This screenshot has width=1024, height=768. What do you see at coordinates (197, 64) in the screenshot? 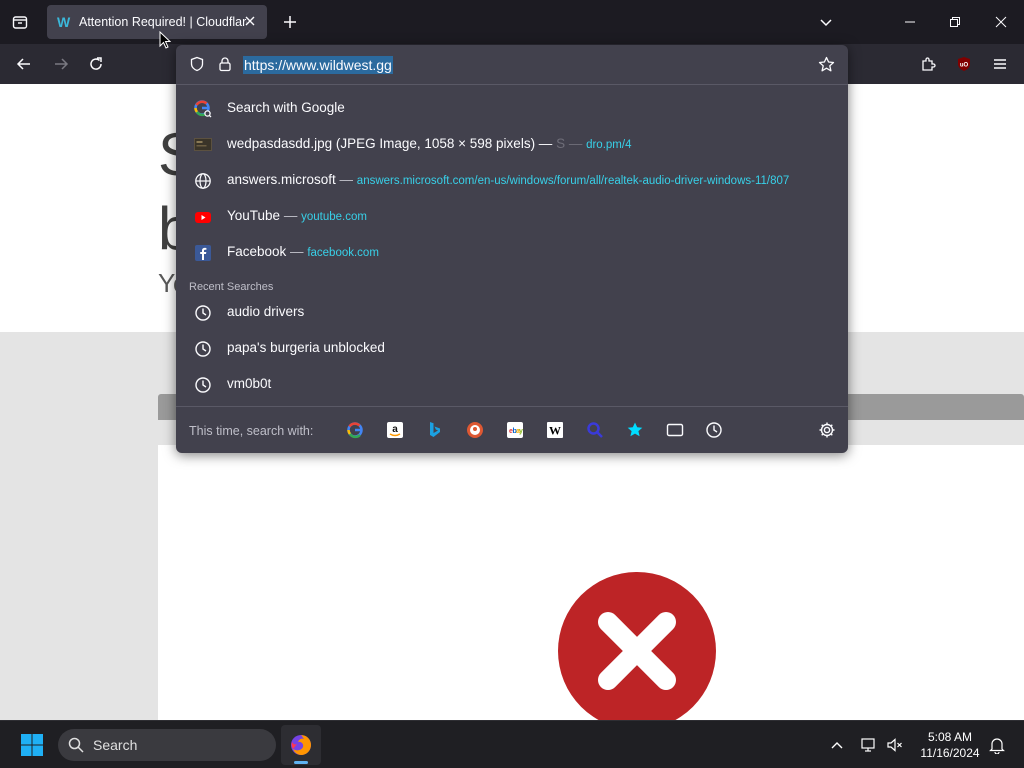
I see `tracking-protection-shield-icon` at bounding box center [197, 64].